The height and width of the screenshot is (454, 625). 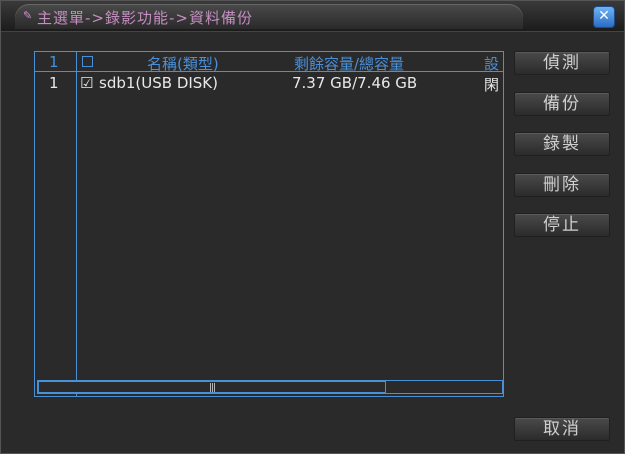 I want to click on grip-icon: |||, so click(x=212, y=388).